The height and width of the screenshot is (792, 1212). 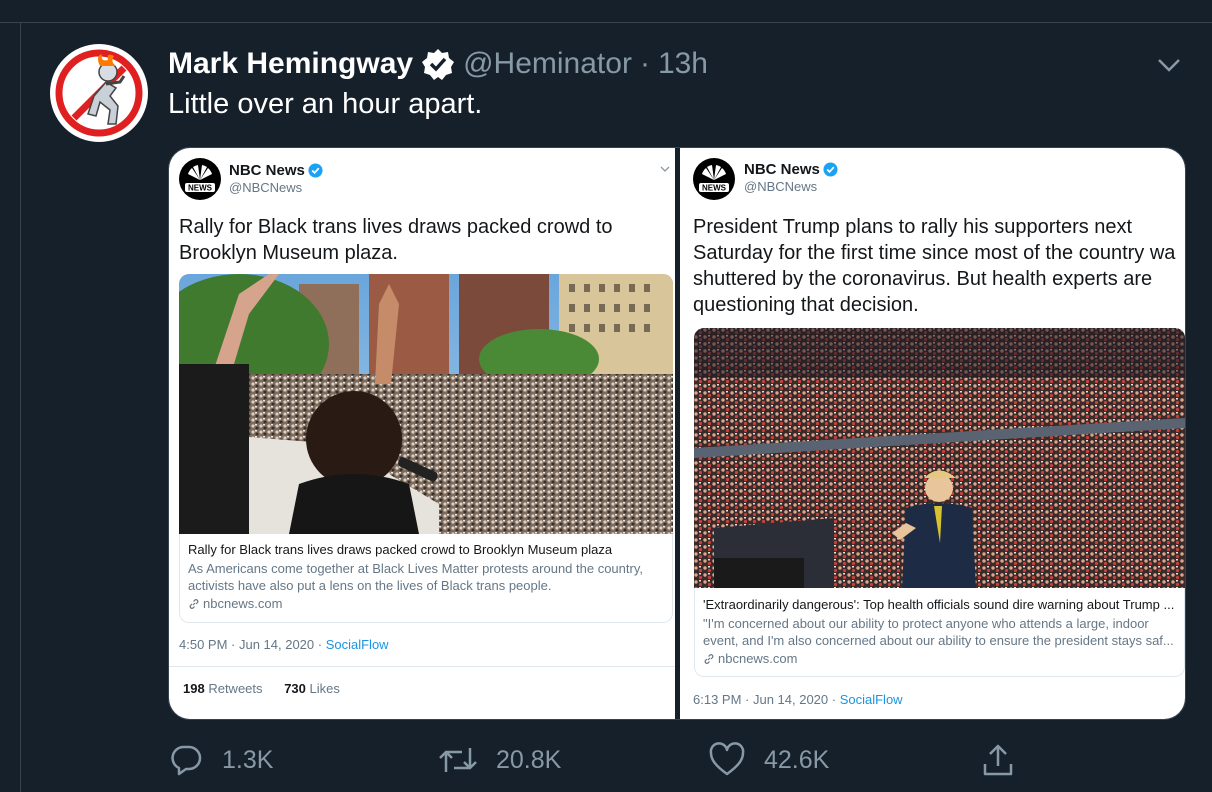 What do you see at coordinates (252, 644) in the screenshot?
I see `embed-timestamp: 4:50 PM · Jun 14, 2020 ·` at bounding box center [252, 644].